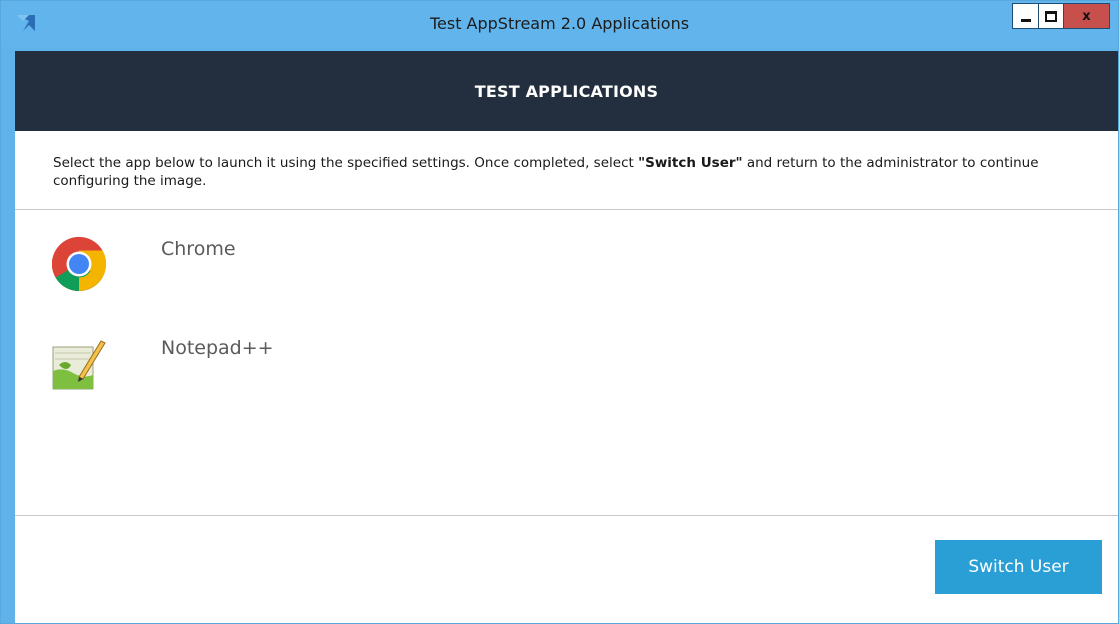 This screenshot has width=1119, height=624. Describe the element at coordinates (566, 209) in the screenshot. I see `divider-top` at that location.